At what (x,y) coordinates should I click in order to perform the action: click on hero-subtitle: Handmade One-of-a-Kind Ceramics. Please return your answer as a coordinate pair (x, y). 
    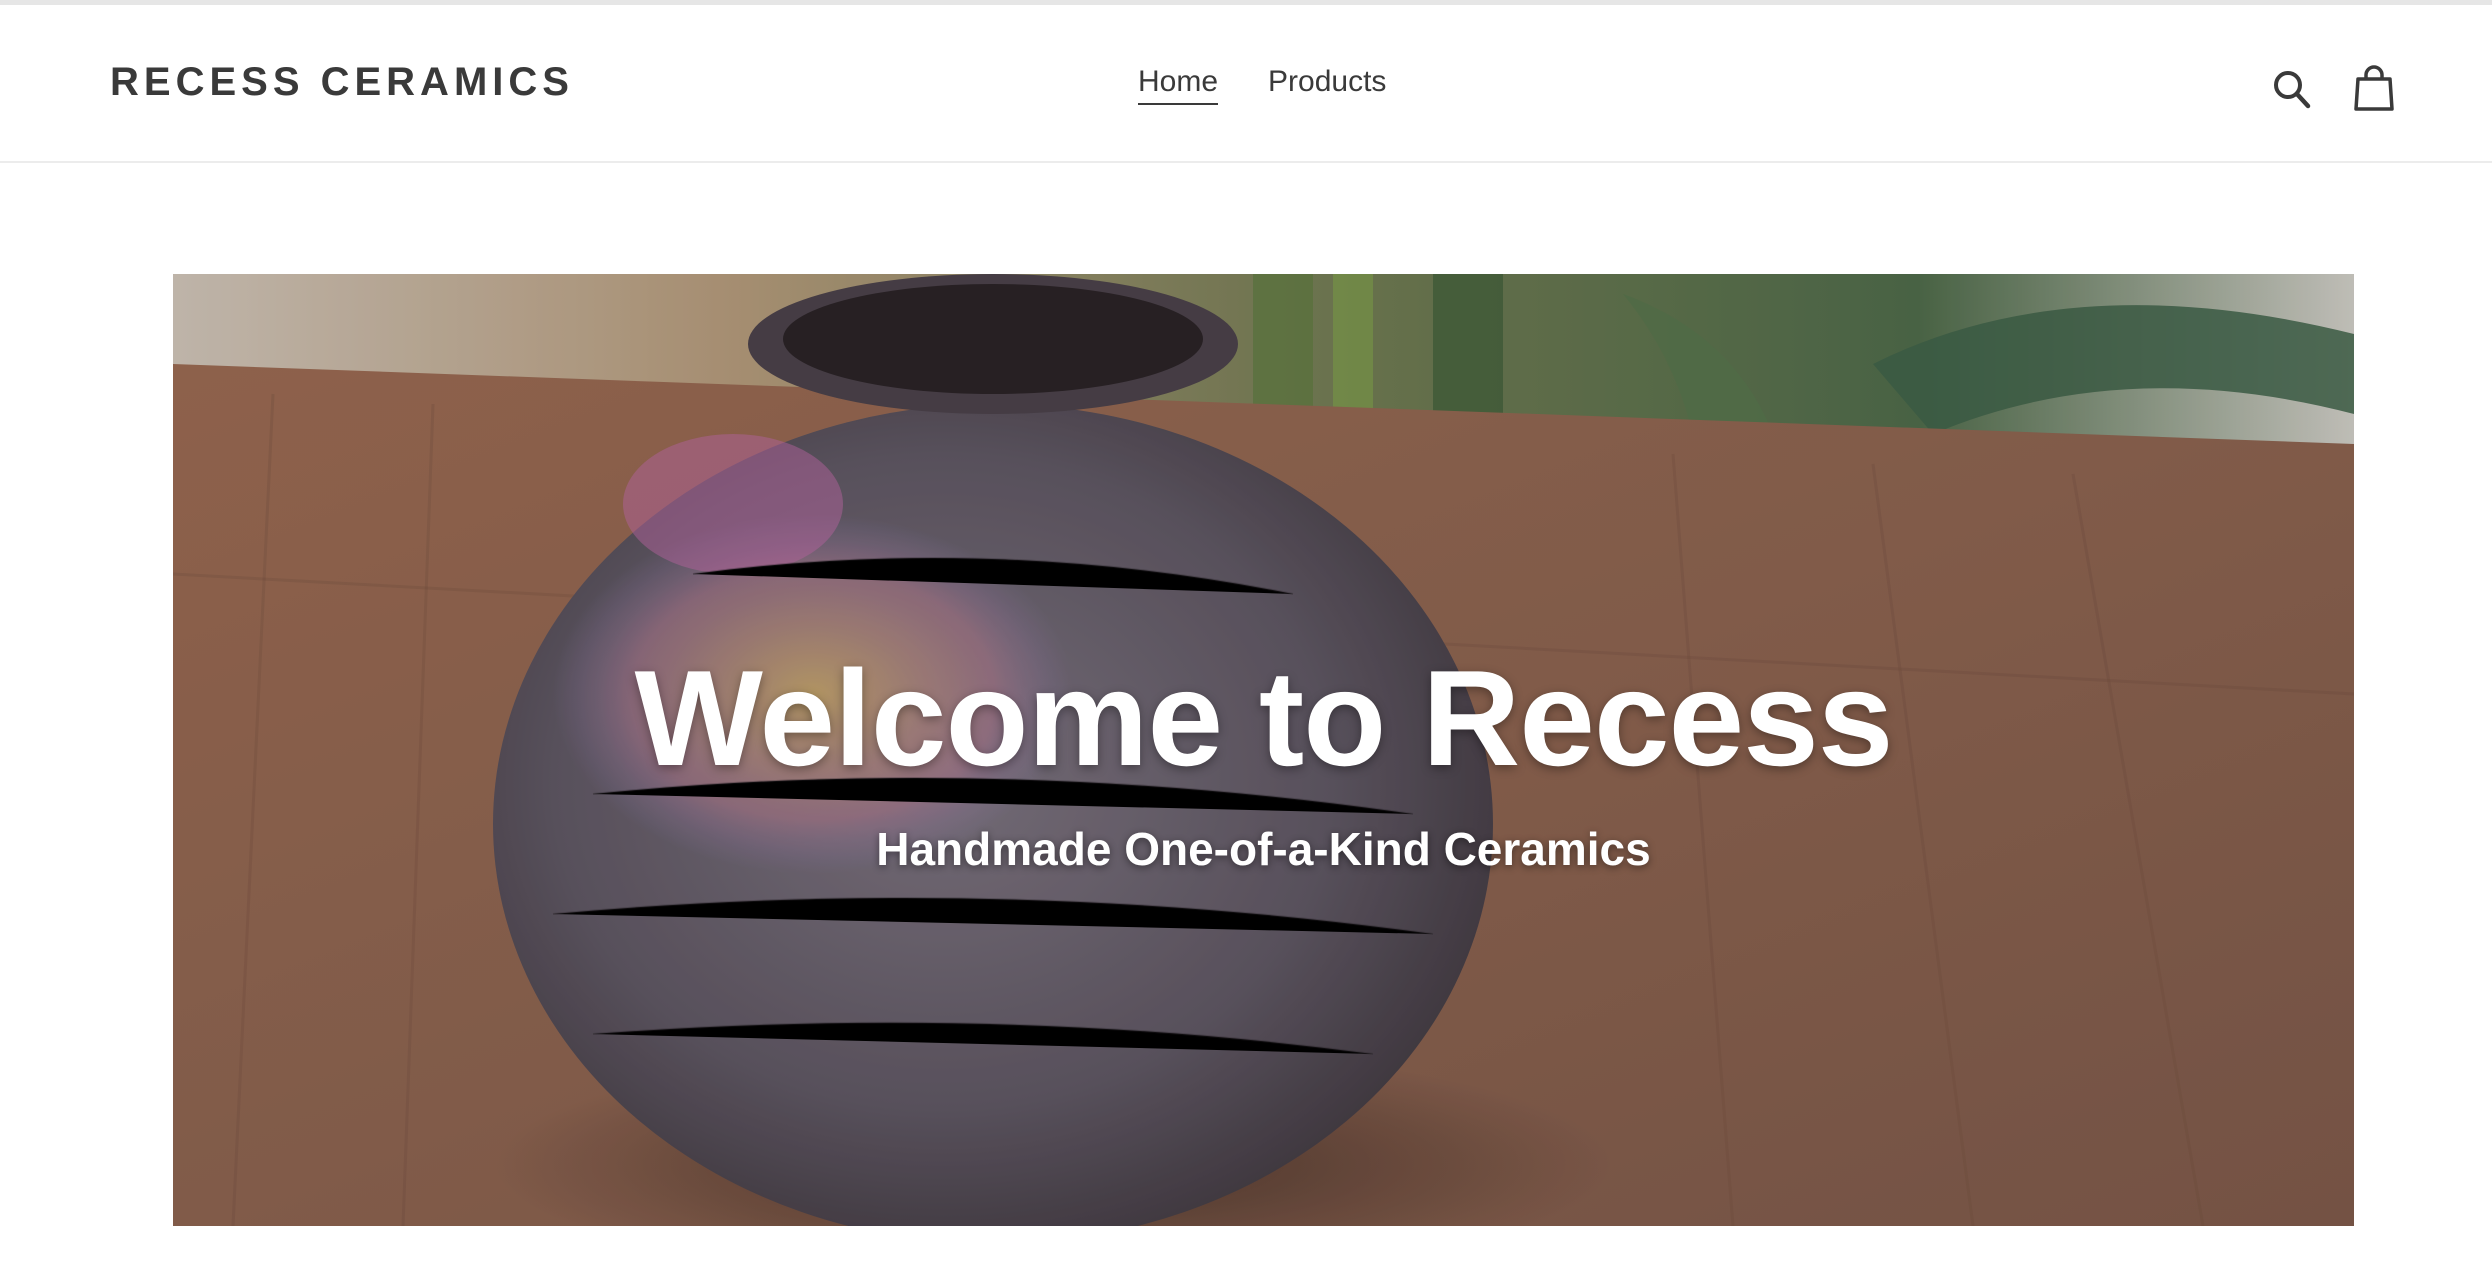
    Looking at the image, I should click on (1263, 848).